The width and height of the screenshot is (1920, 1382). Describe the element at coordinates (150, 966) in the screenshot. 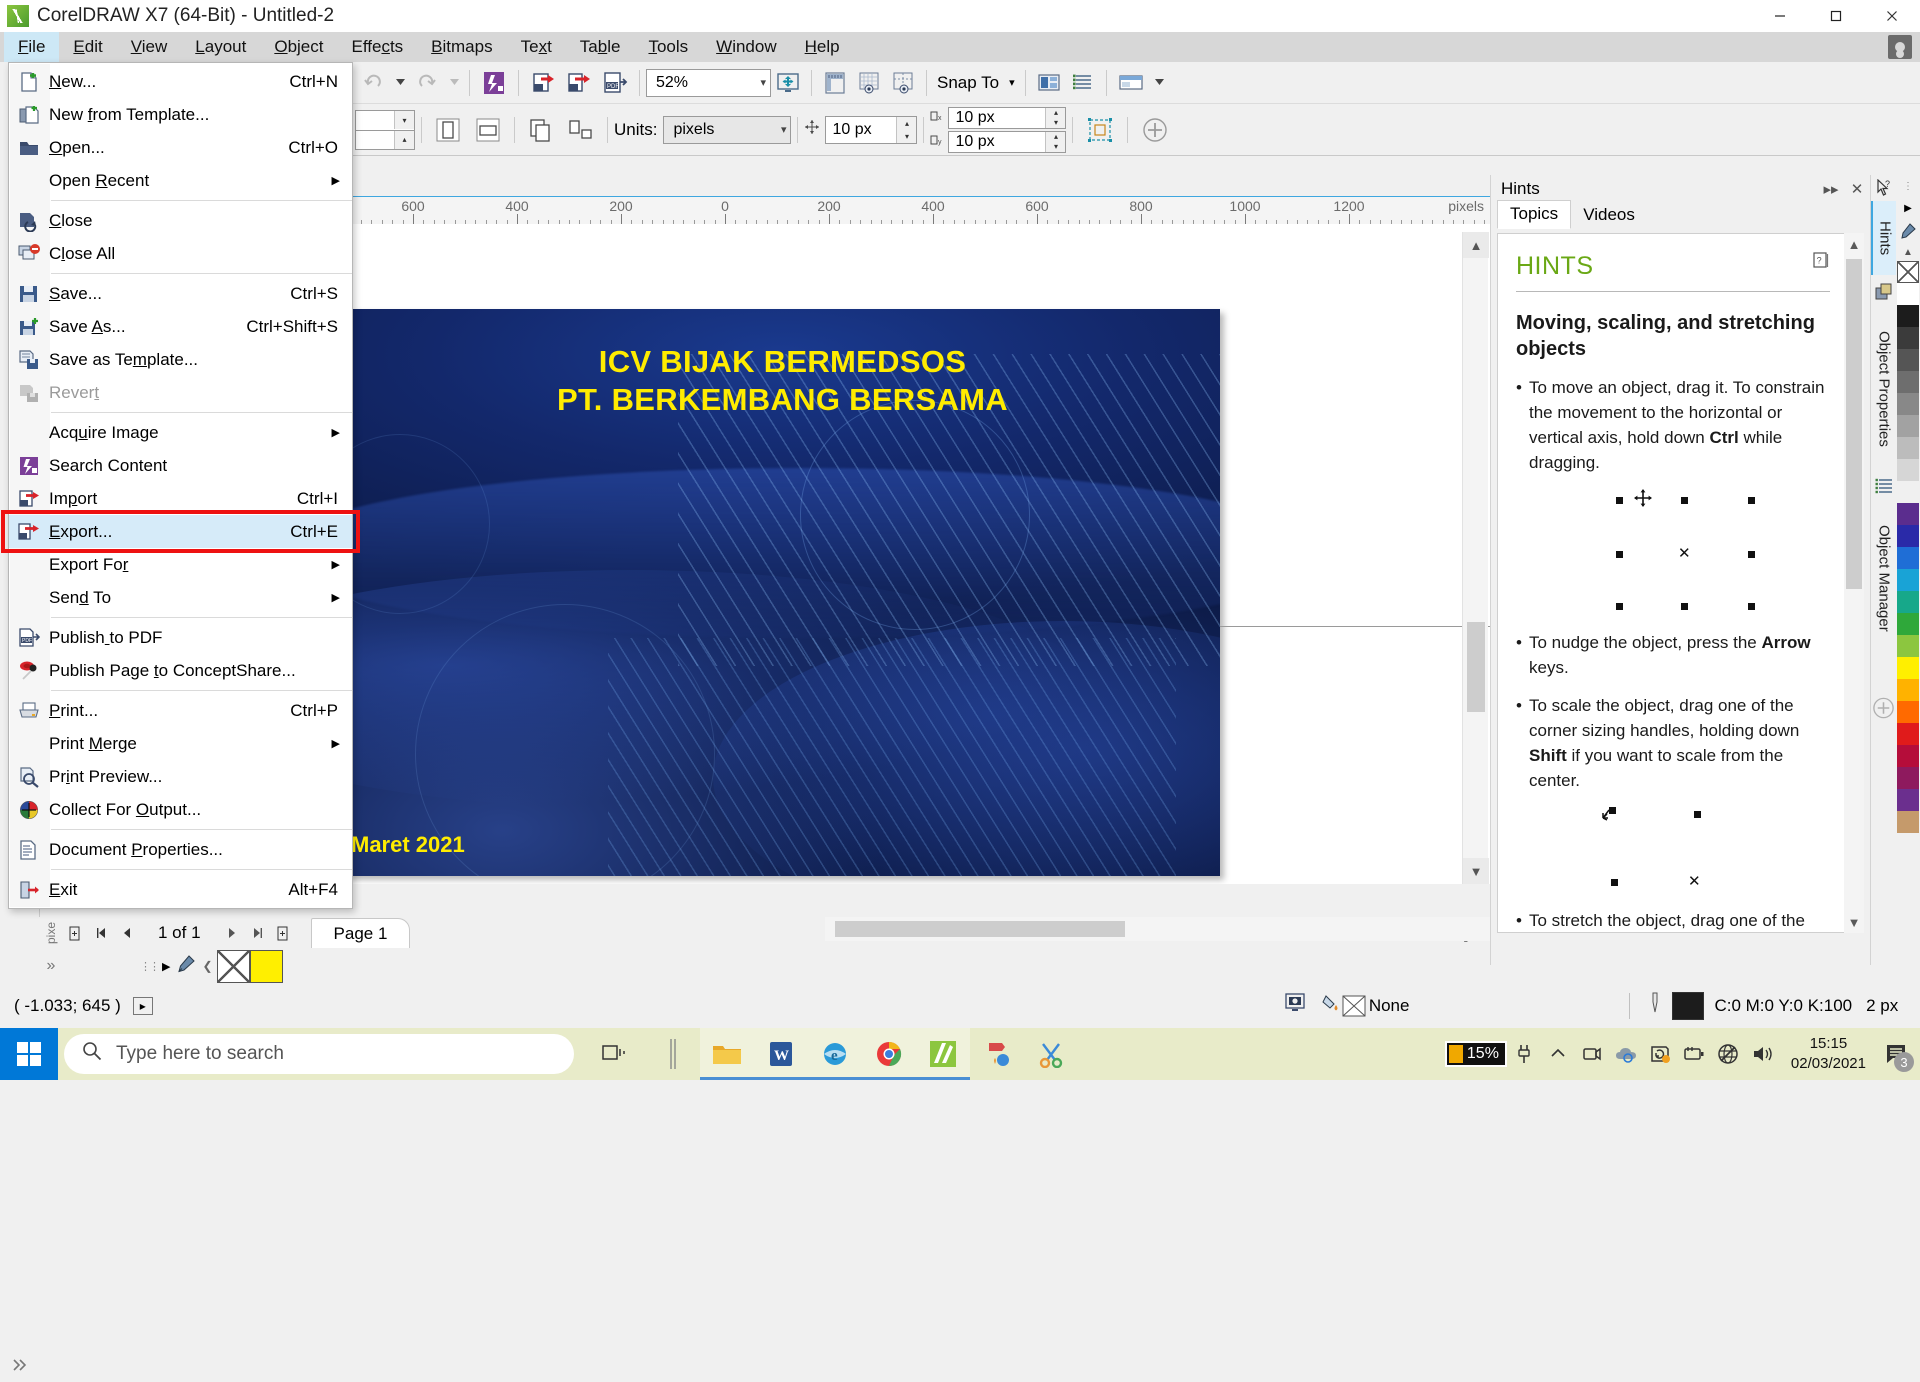

I see `drag-handle: ⋮⋮` at that location.